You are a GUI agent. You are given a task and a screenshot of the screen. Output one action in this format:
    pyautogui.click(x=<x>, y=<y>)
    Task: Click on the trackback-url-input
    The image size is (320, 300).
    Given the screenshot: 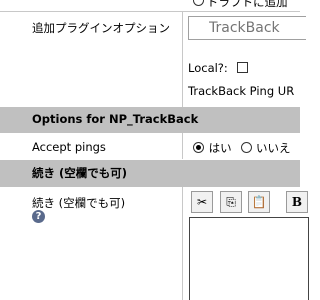 What is the action you would take?
    pyautogui.click(x=247, y=28)
    